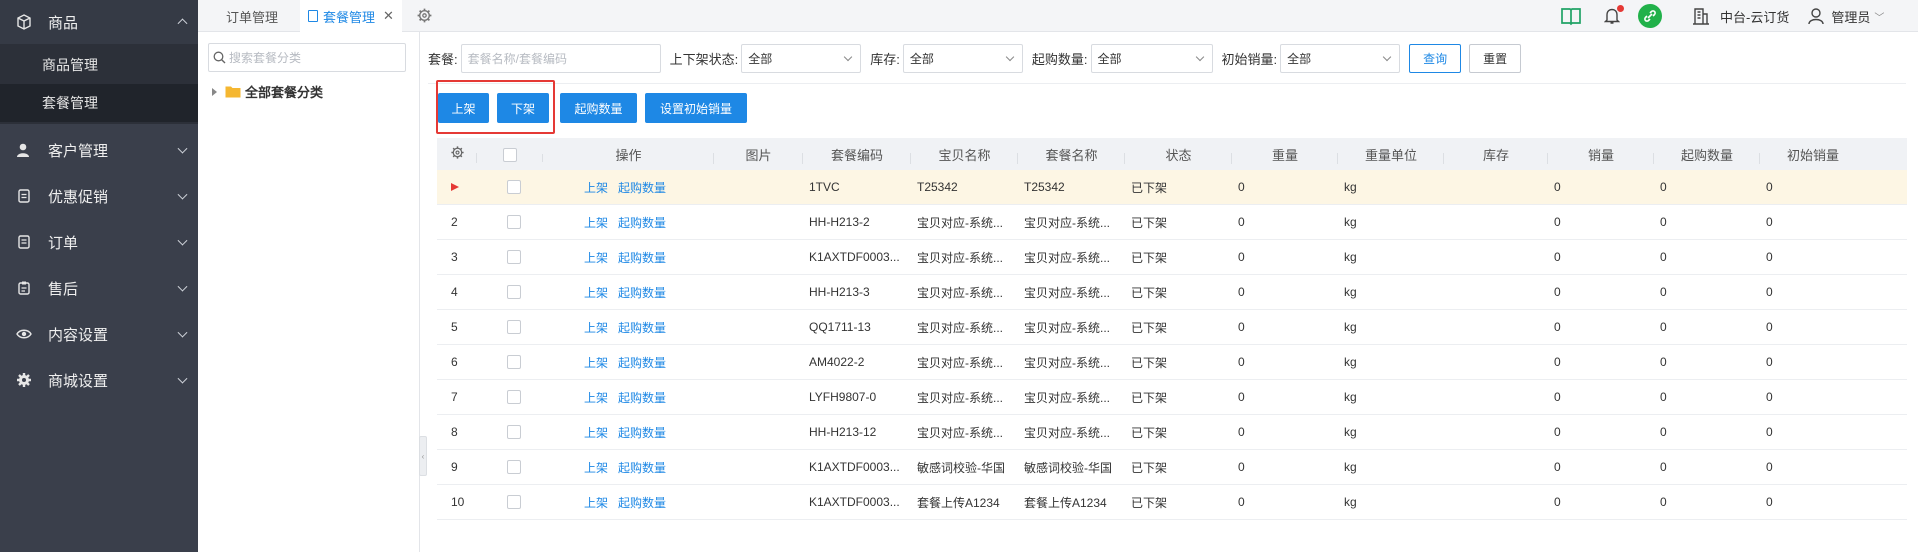  I want to click on store-name: 中台-云订货, so click(1754, 16).